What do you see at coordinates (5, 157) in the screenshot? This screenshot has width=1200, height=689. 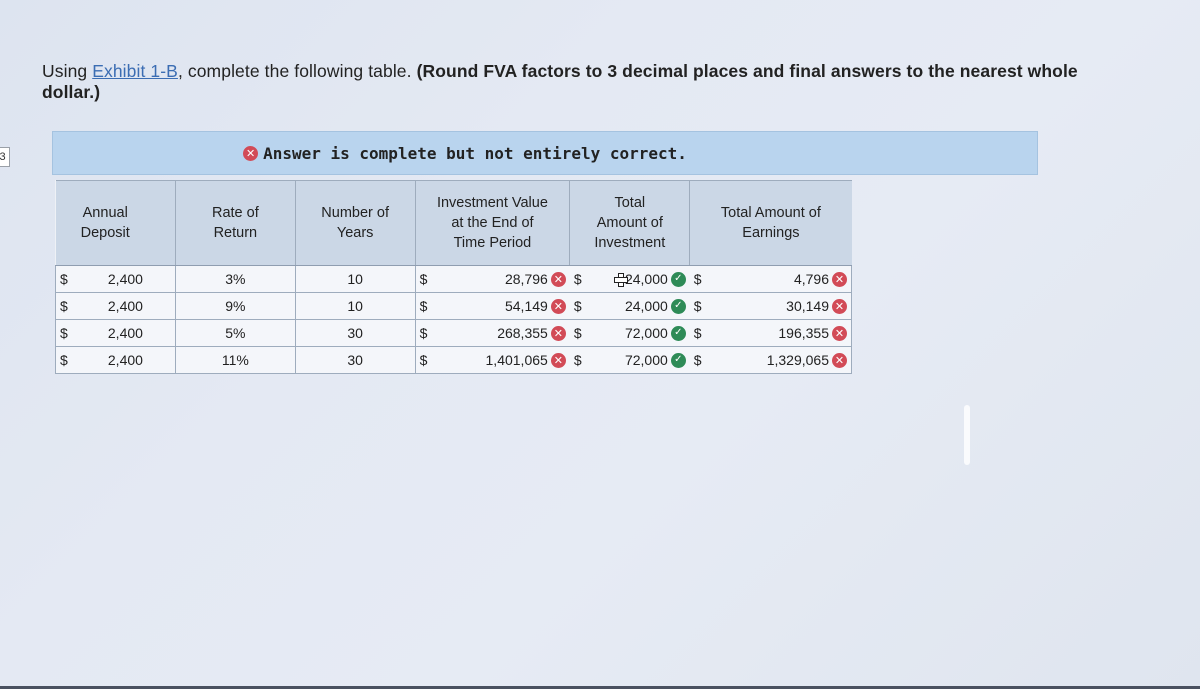 I see `question-number: 3` at bounding box center [5, 157].